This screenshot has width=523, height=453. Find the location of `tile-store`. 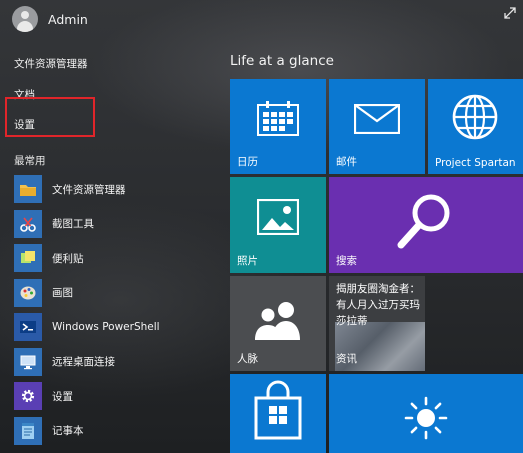

tile-store is located at coordinates (278, 413).